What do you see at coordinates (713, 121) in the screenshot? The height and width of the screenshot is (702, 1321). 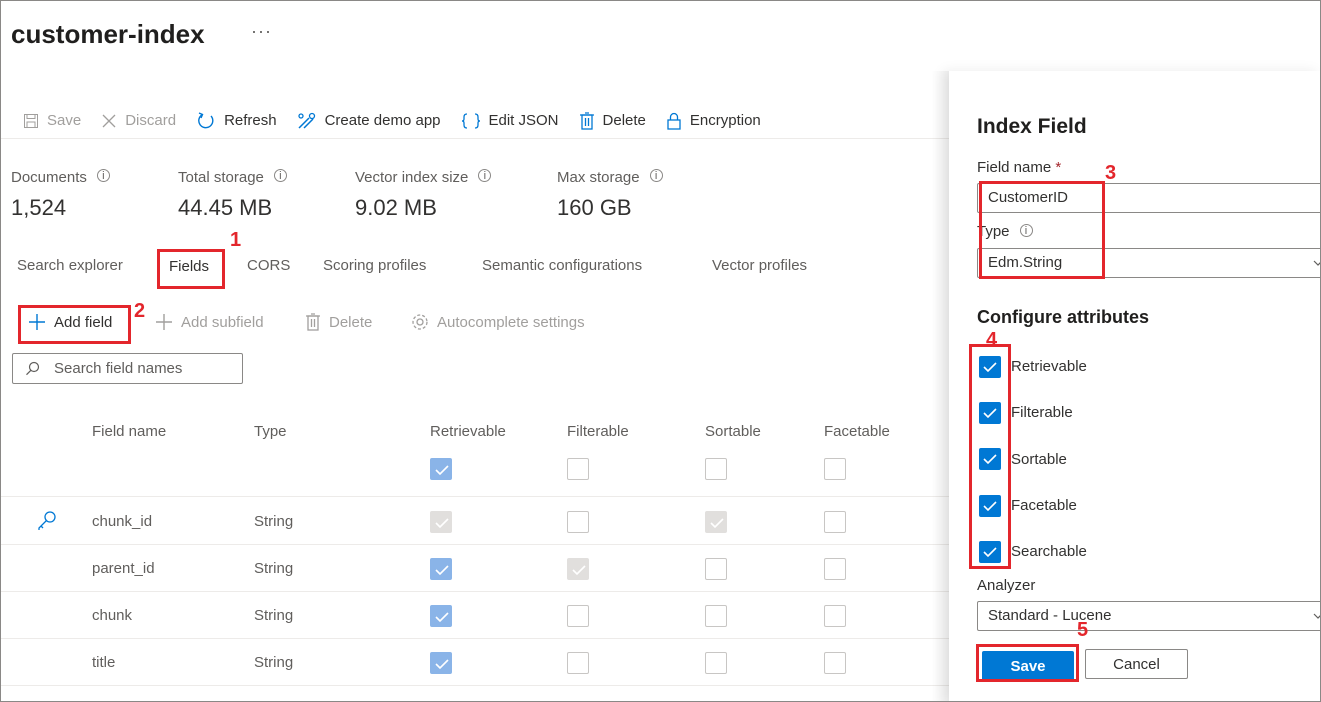 I see `encryption-button: Encryption` at bounding box center [713, 121].